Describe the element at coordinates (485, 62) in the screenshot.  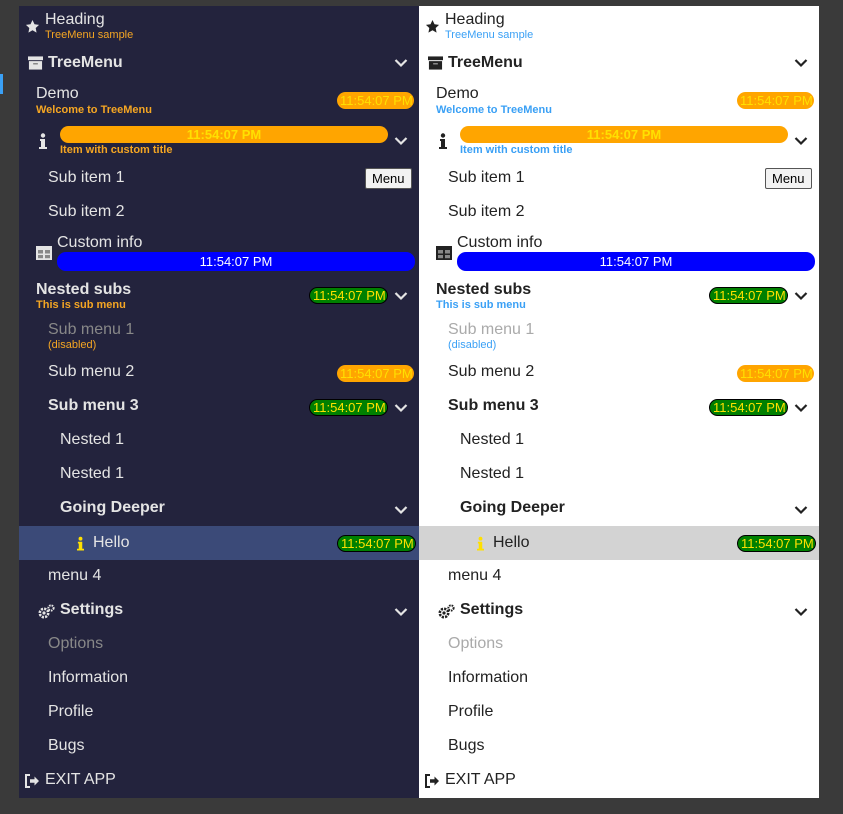
I see `treemenu-label: TreeMenu` at that location.